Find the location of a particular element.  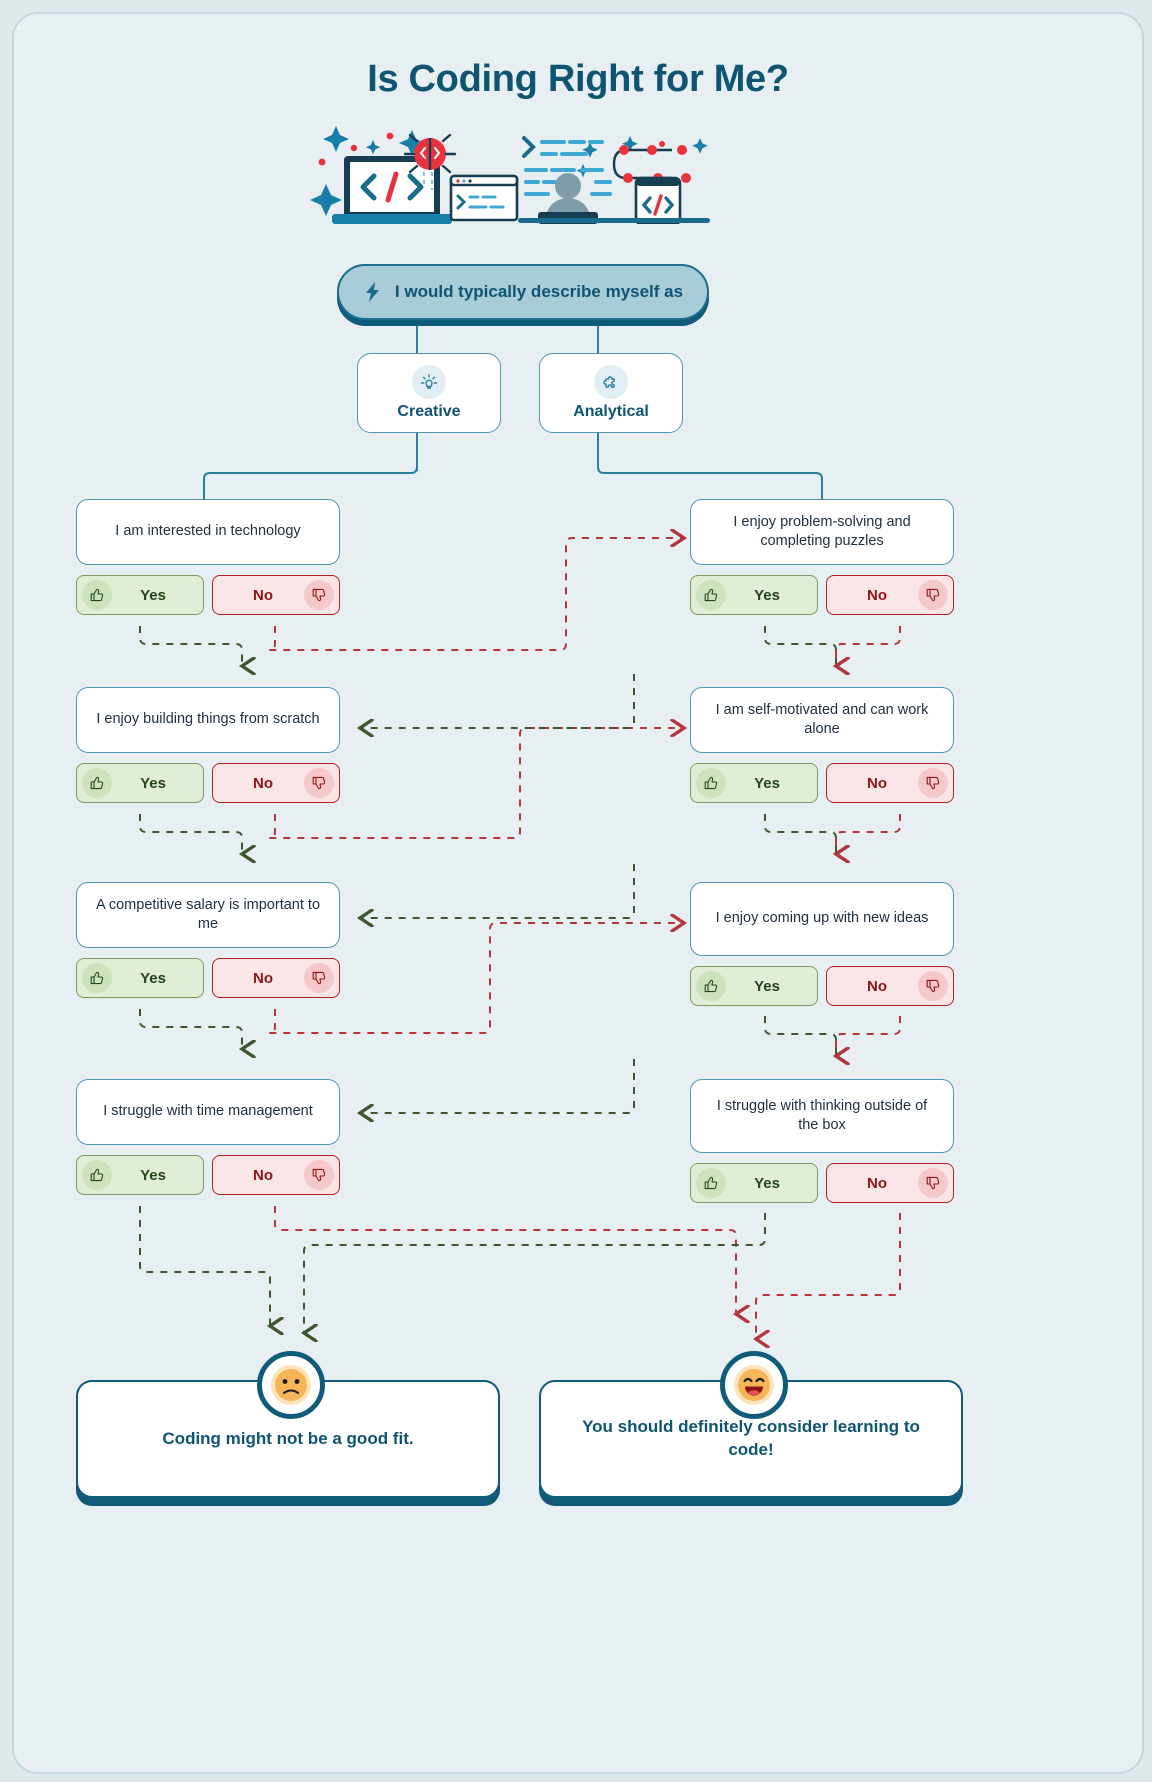

root-question-label: I would typically describe myself as is located at coordinates (539, 291).